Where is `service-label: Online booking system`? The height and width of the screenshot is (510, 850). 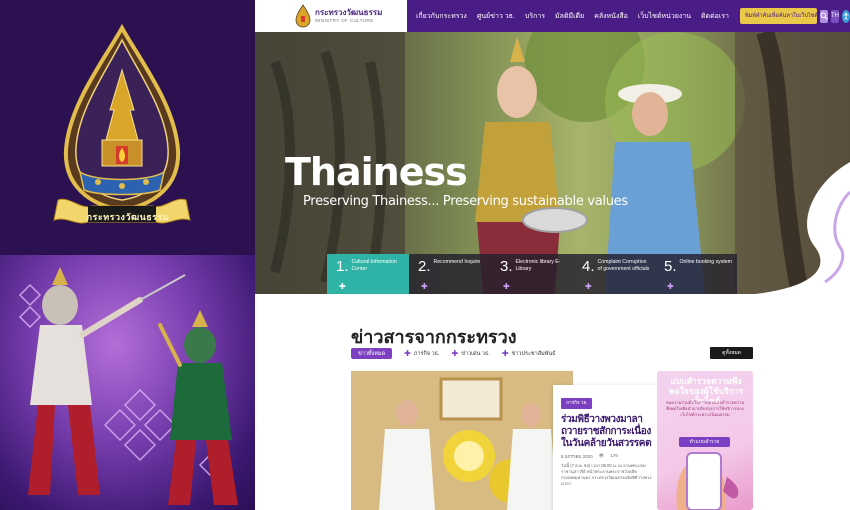 service-label: Online booking system is located at coordinates (705, 262).